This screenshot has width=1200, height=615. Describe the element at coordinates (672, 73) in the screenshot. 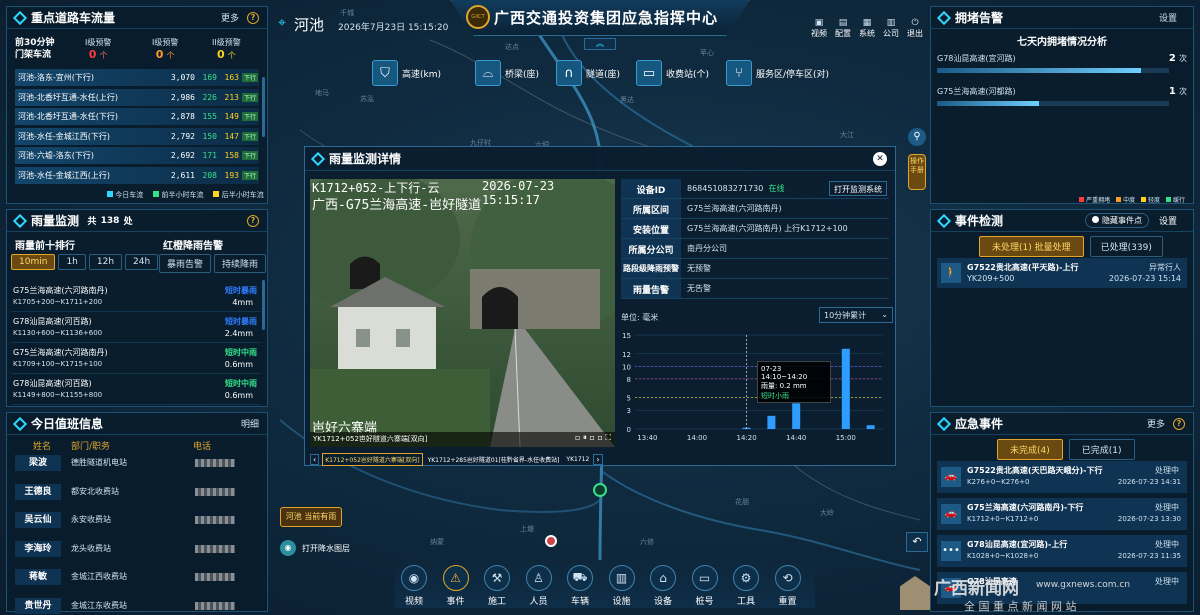

I see `stat-tollstation: ▭ 收费站(个)` at that location.